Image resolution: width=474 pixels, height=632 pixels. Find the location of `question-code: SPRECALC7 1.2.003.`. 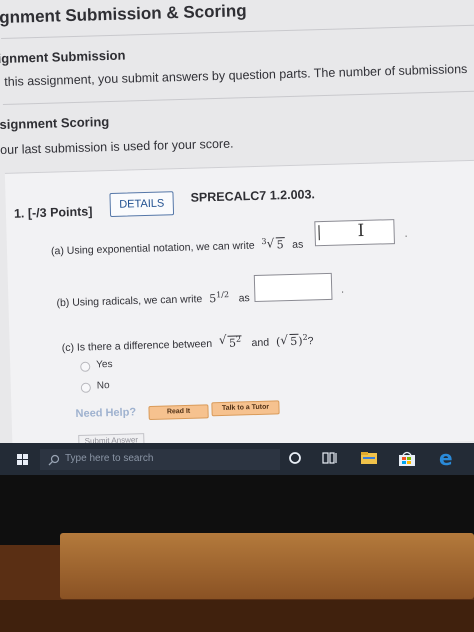

question-code: SPRECALC7 1.2.003. is located at coordinates (253, 196).